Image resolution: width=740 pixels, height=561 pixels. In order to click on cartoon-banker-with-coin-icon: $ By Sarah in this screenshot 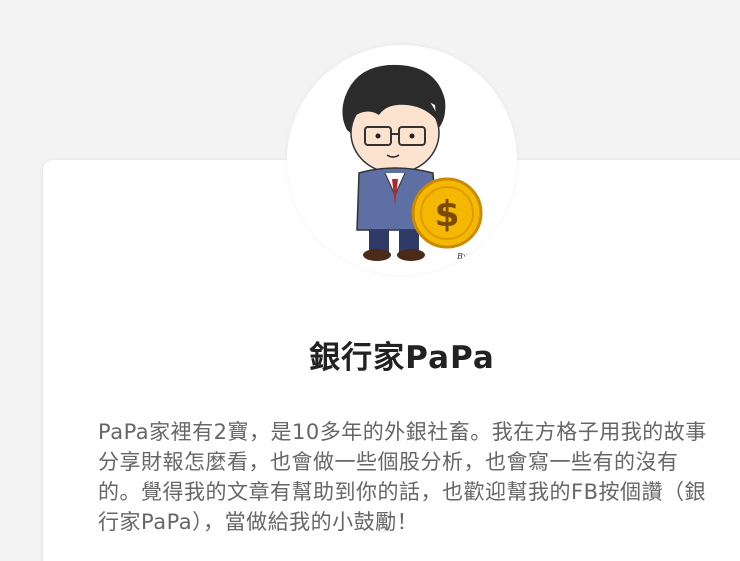, I will do `click(418, 162)`.